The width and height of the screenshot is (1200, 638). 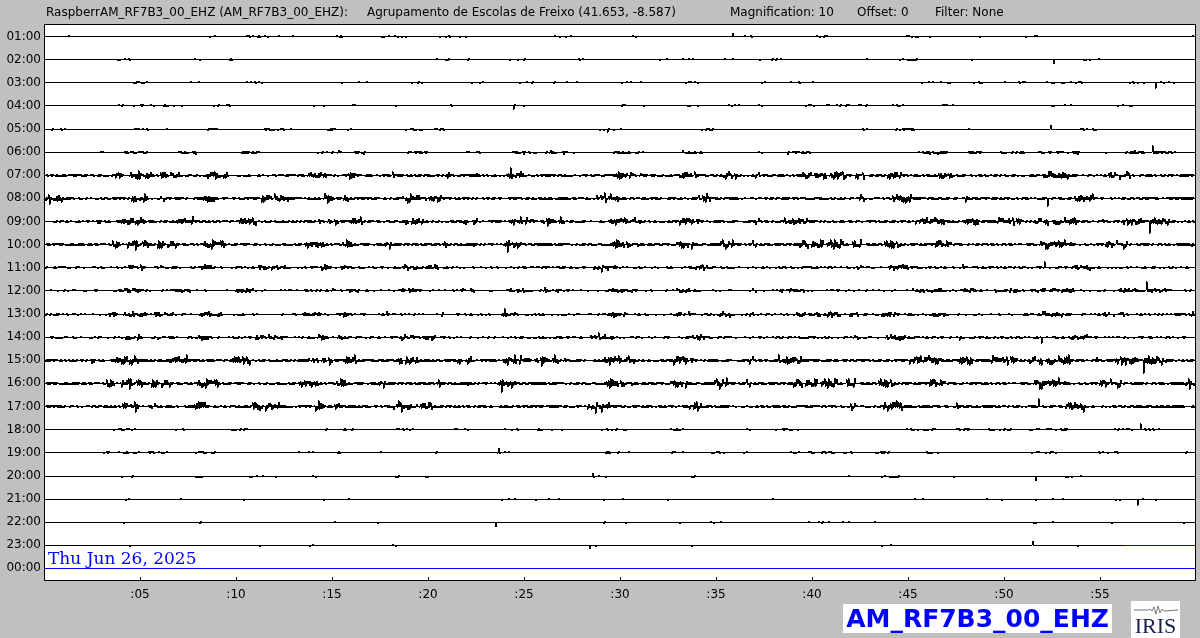 What do you see at coordinates (23, 105) in the screenshot?
I see `time-label: 04:00` at bounding box center [23, 105].